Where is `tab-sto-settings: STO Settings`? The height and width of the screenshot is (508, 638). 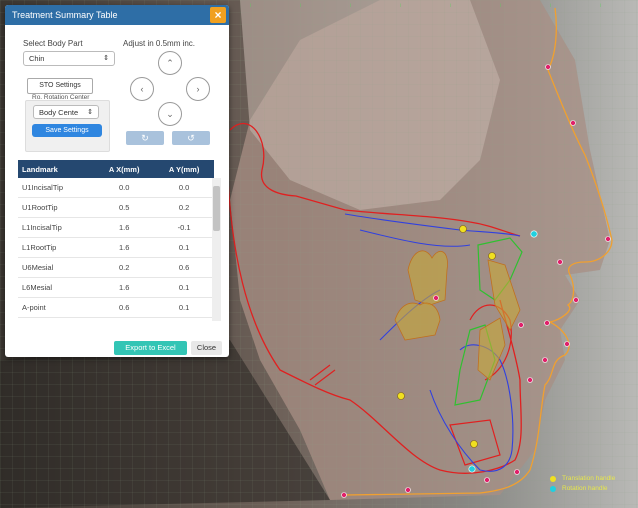
tab-sto-settings: STO Settings is located at coordinates (60, 86).